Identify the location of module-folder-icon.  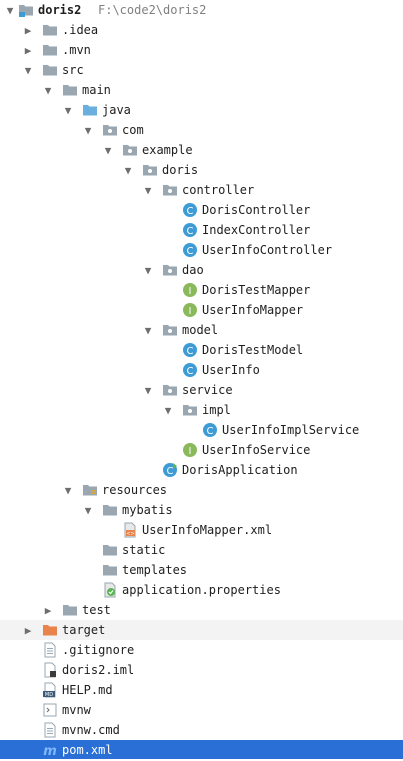
(26, 10).